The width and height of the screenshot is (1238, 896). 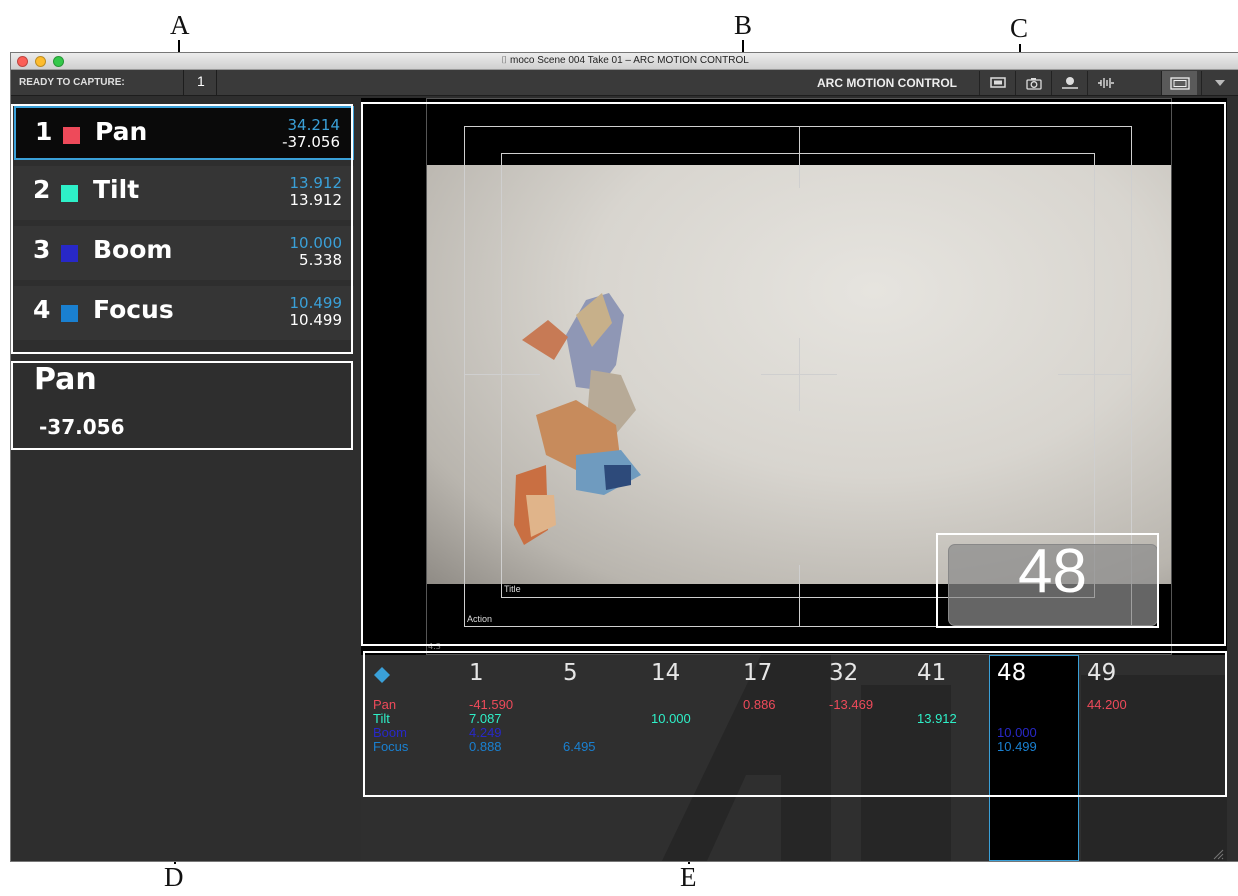 What do you see at coordinates (504, 60) in the screenshot?
I see `document-icon: ⌷` at bounding box center [504, 60].